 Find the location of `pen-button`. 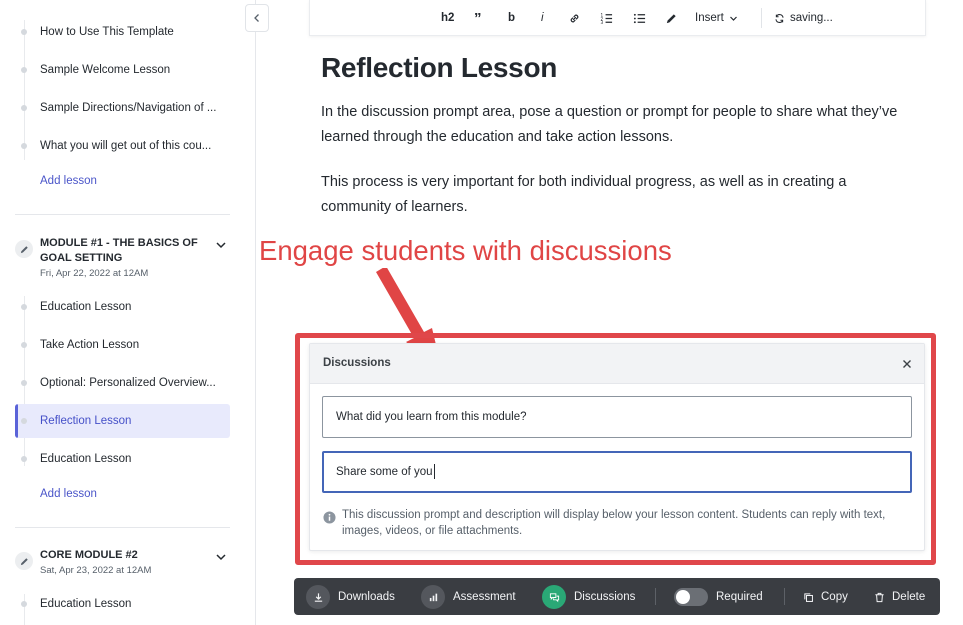

pen-button is located at coordinates (671, 18).